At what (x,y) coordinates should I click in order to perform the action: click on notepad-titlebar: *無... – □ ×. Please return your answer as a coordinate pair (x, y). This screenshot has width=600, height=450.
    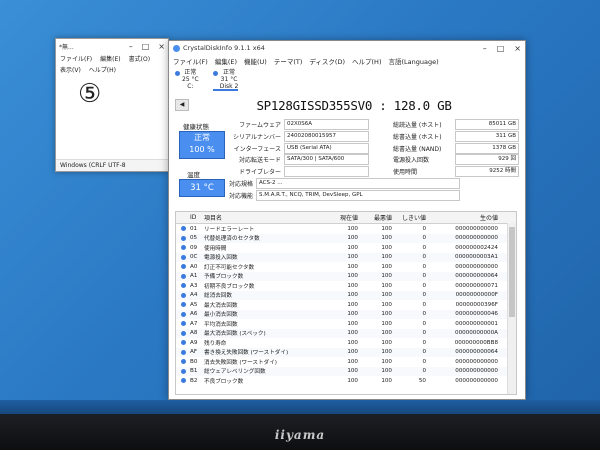
    Looking at the image, I should click on (112, 46).